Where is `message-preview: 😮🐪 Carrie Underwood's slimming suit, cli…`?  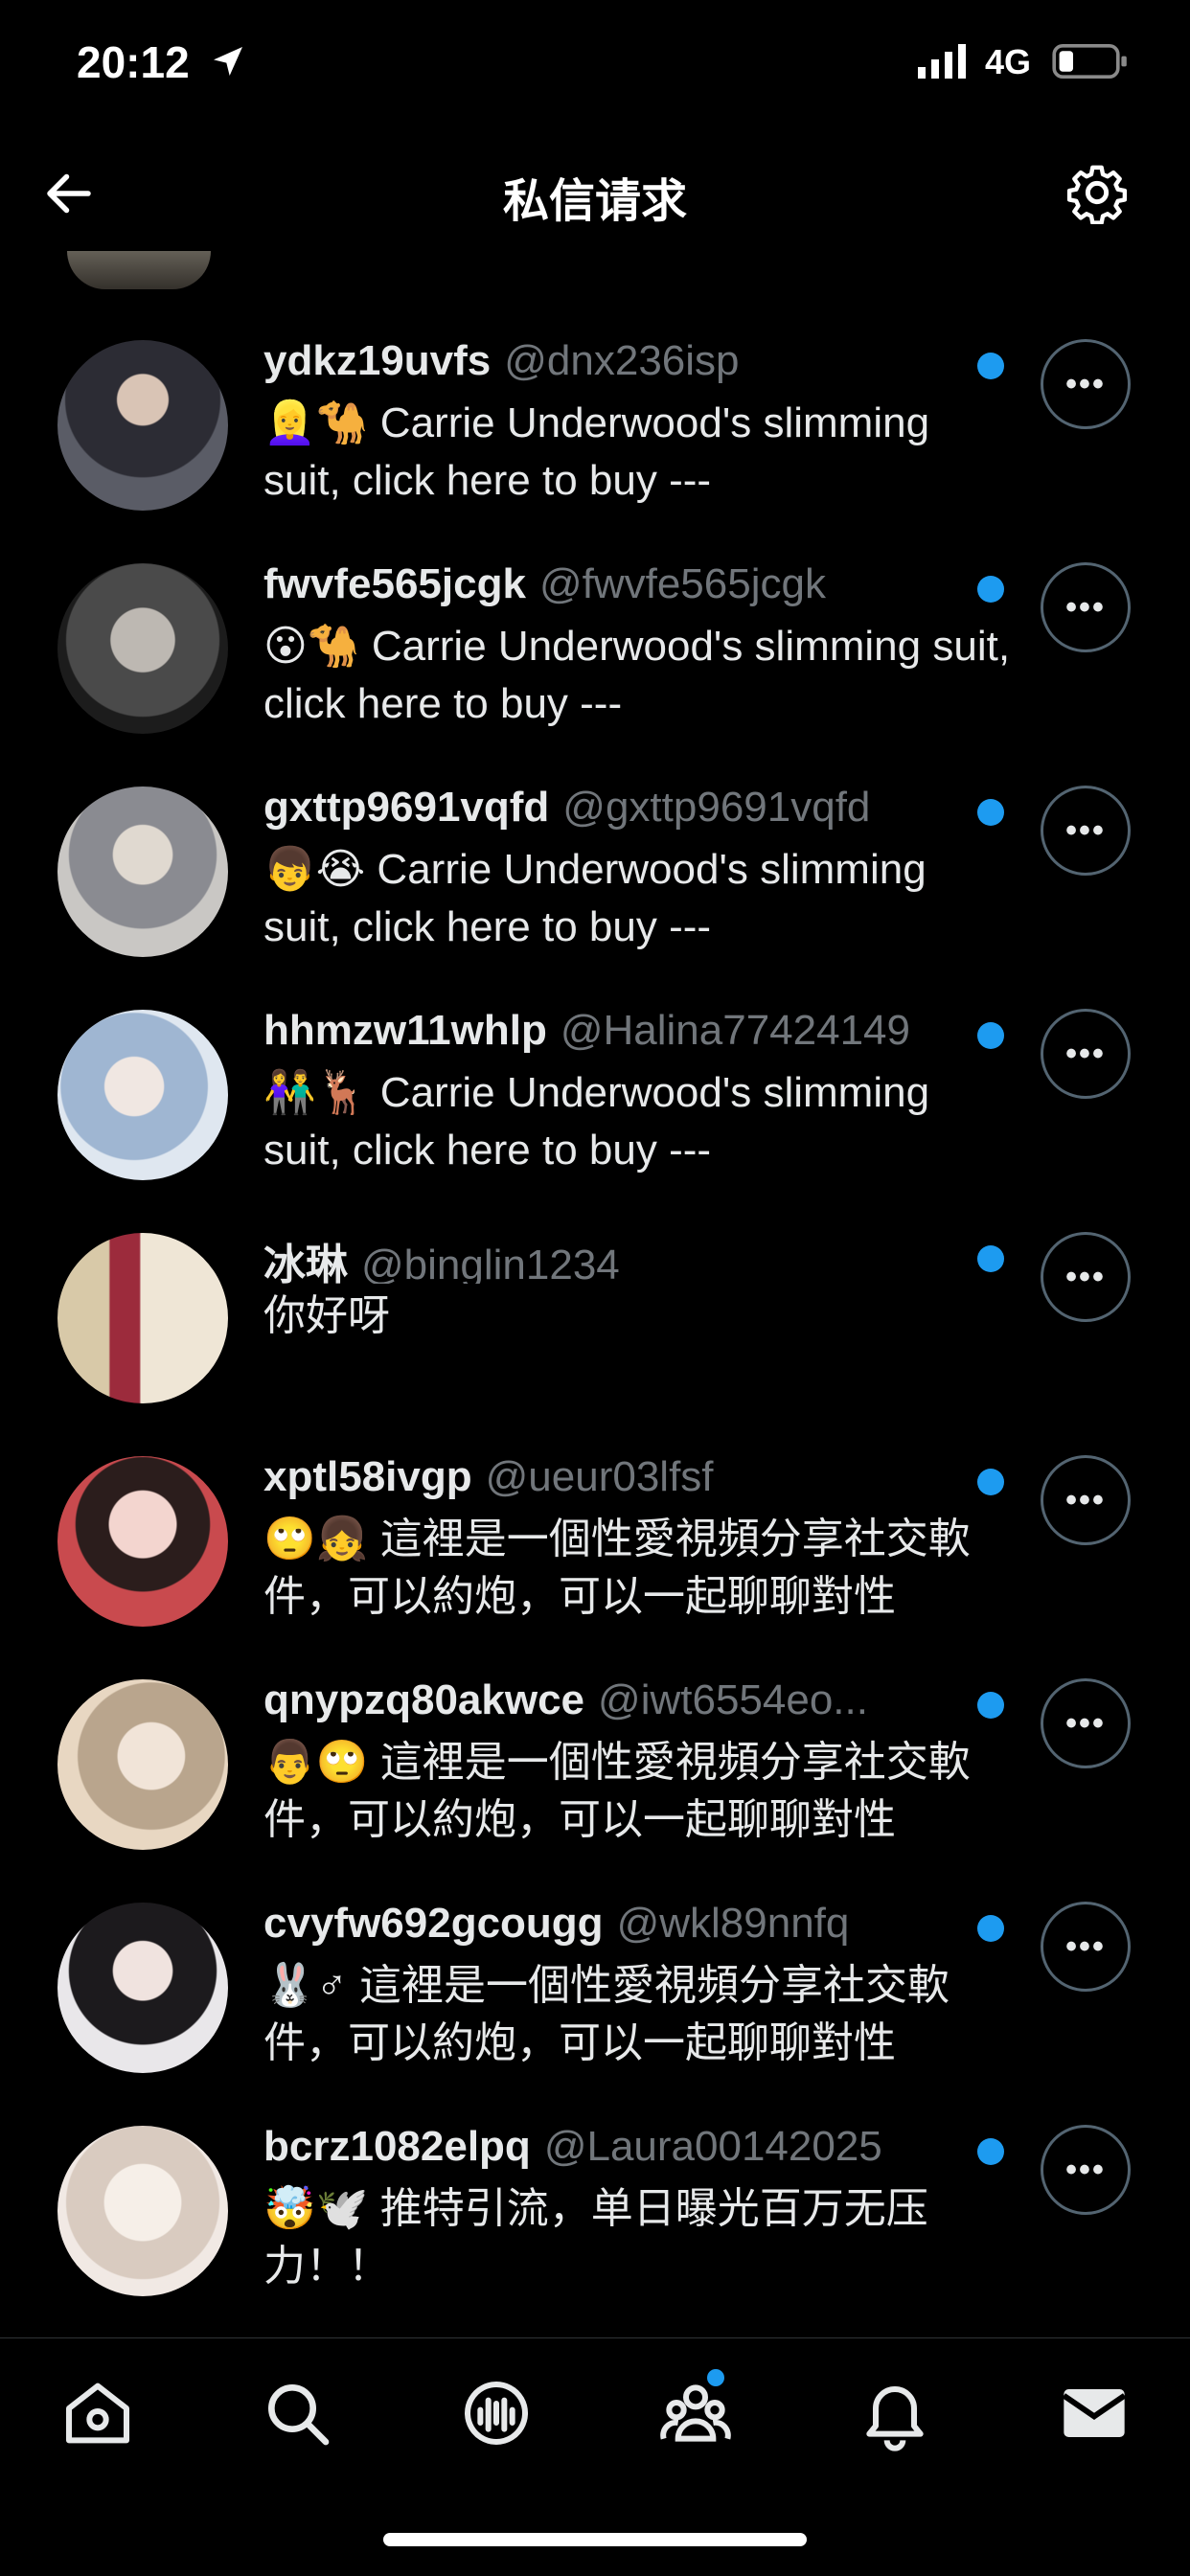 message-preview: 😮🐪 Carrie Underwood's slimming suit, cli… is located at coordinates (637, 675).